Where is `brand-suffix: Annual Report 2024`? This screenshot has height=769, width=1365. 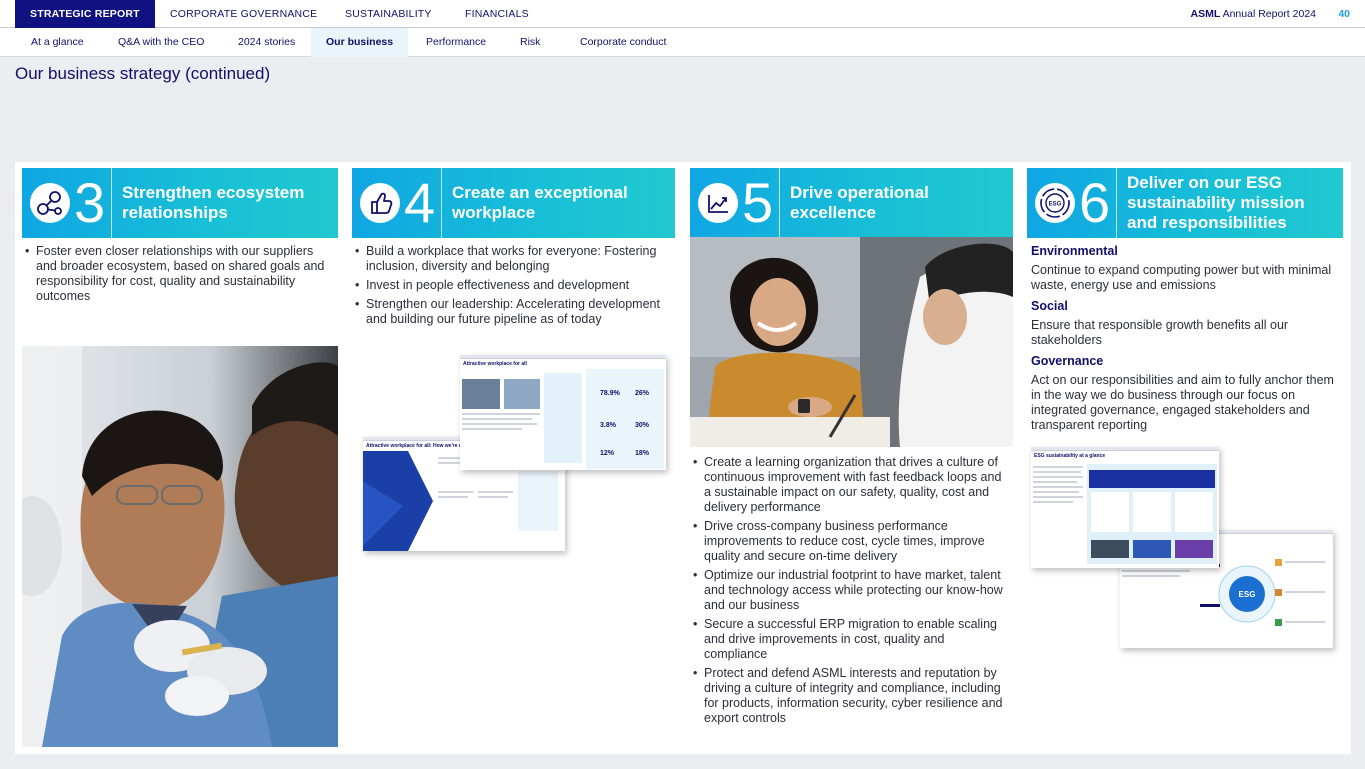 brand-suffix: Annual Report 2024 is located at coordinates (1269, 14).